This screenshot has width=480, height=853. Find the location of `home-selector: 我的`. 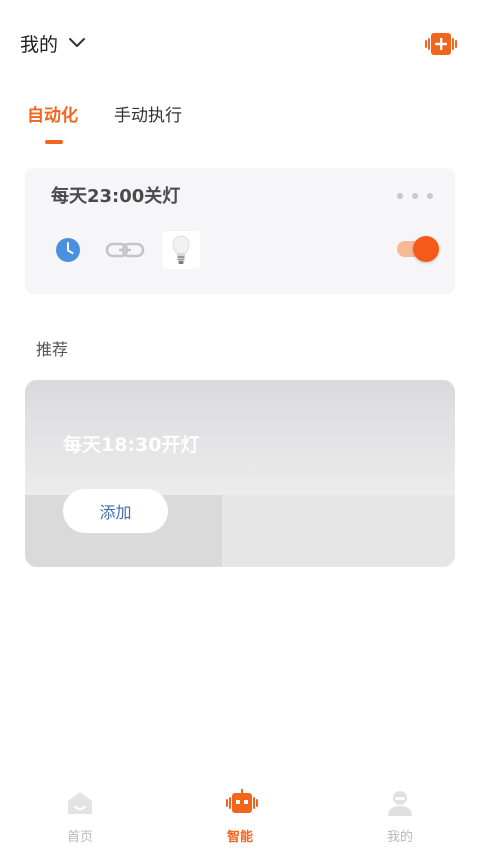

home-selector: 我的 is located at coordinates (53, 43).